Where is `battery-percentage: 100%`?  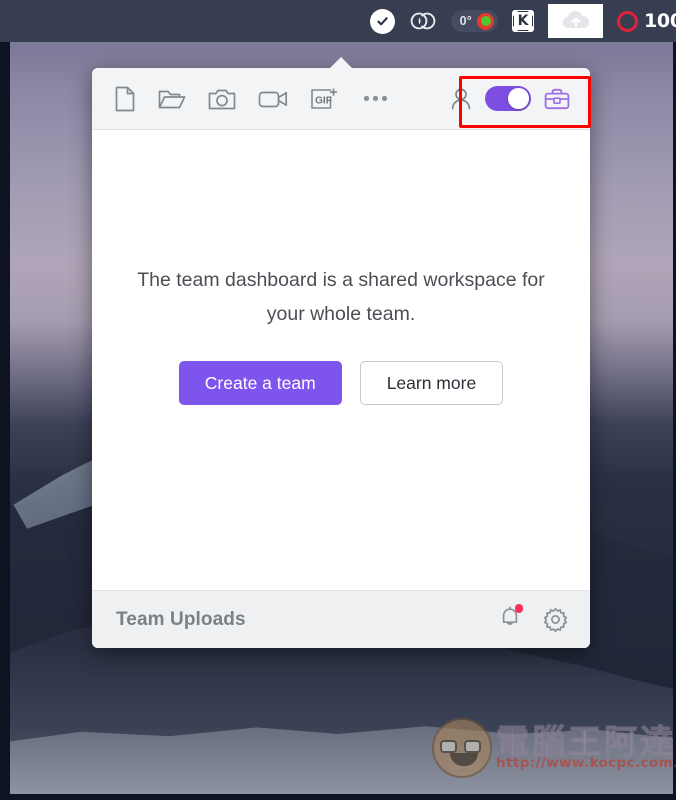
battery-percentage: 100% is located at coordinates (660, 21).